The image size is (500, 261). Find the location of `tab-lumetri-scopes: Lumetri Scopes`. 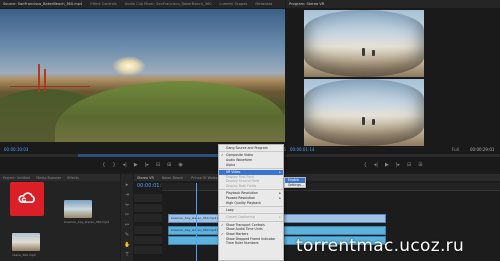

tab-lumetri-scopes: Lumetri Scopes is located at coordinates (234, 4).